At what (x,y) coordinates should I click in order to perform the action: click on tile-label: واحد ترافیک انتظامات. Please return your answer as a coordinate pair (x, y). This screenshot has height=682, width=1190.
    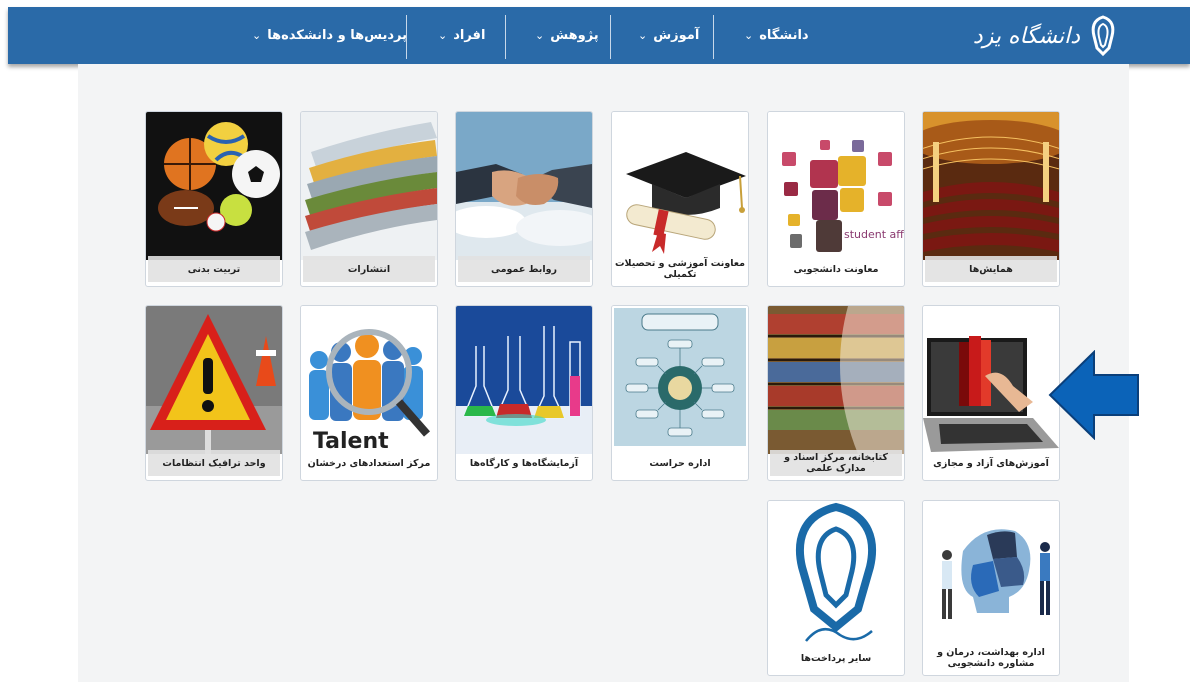
    Looking at the image, I should click on (214, 463).